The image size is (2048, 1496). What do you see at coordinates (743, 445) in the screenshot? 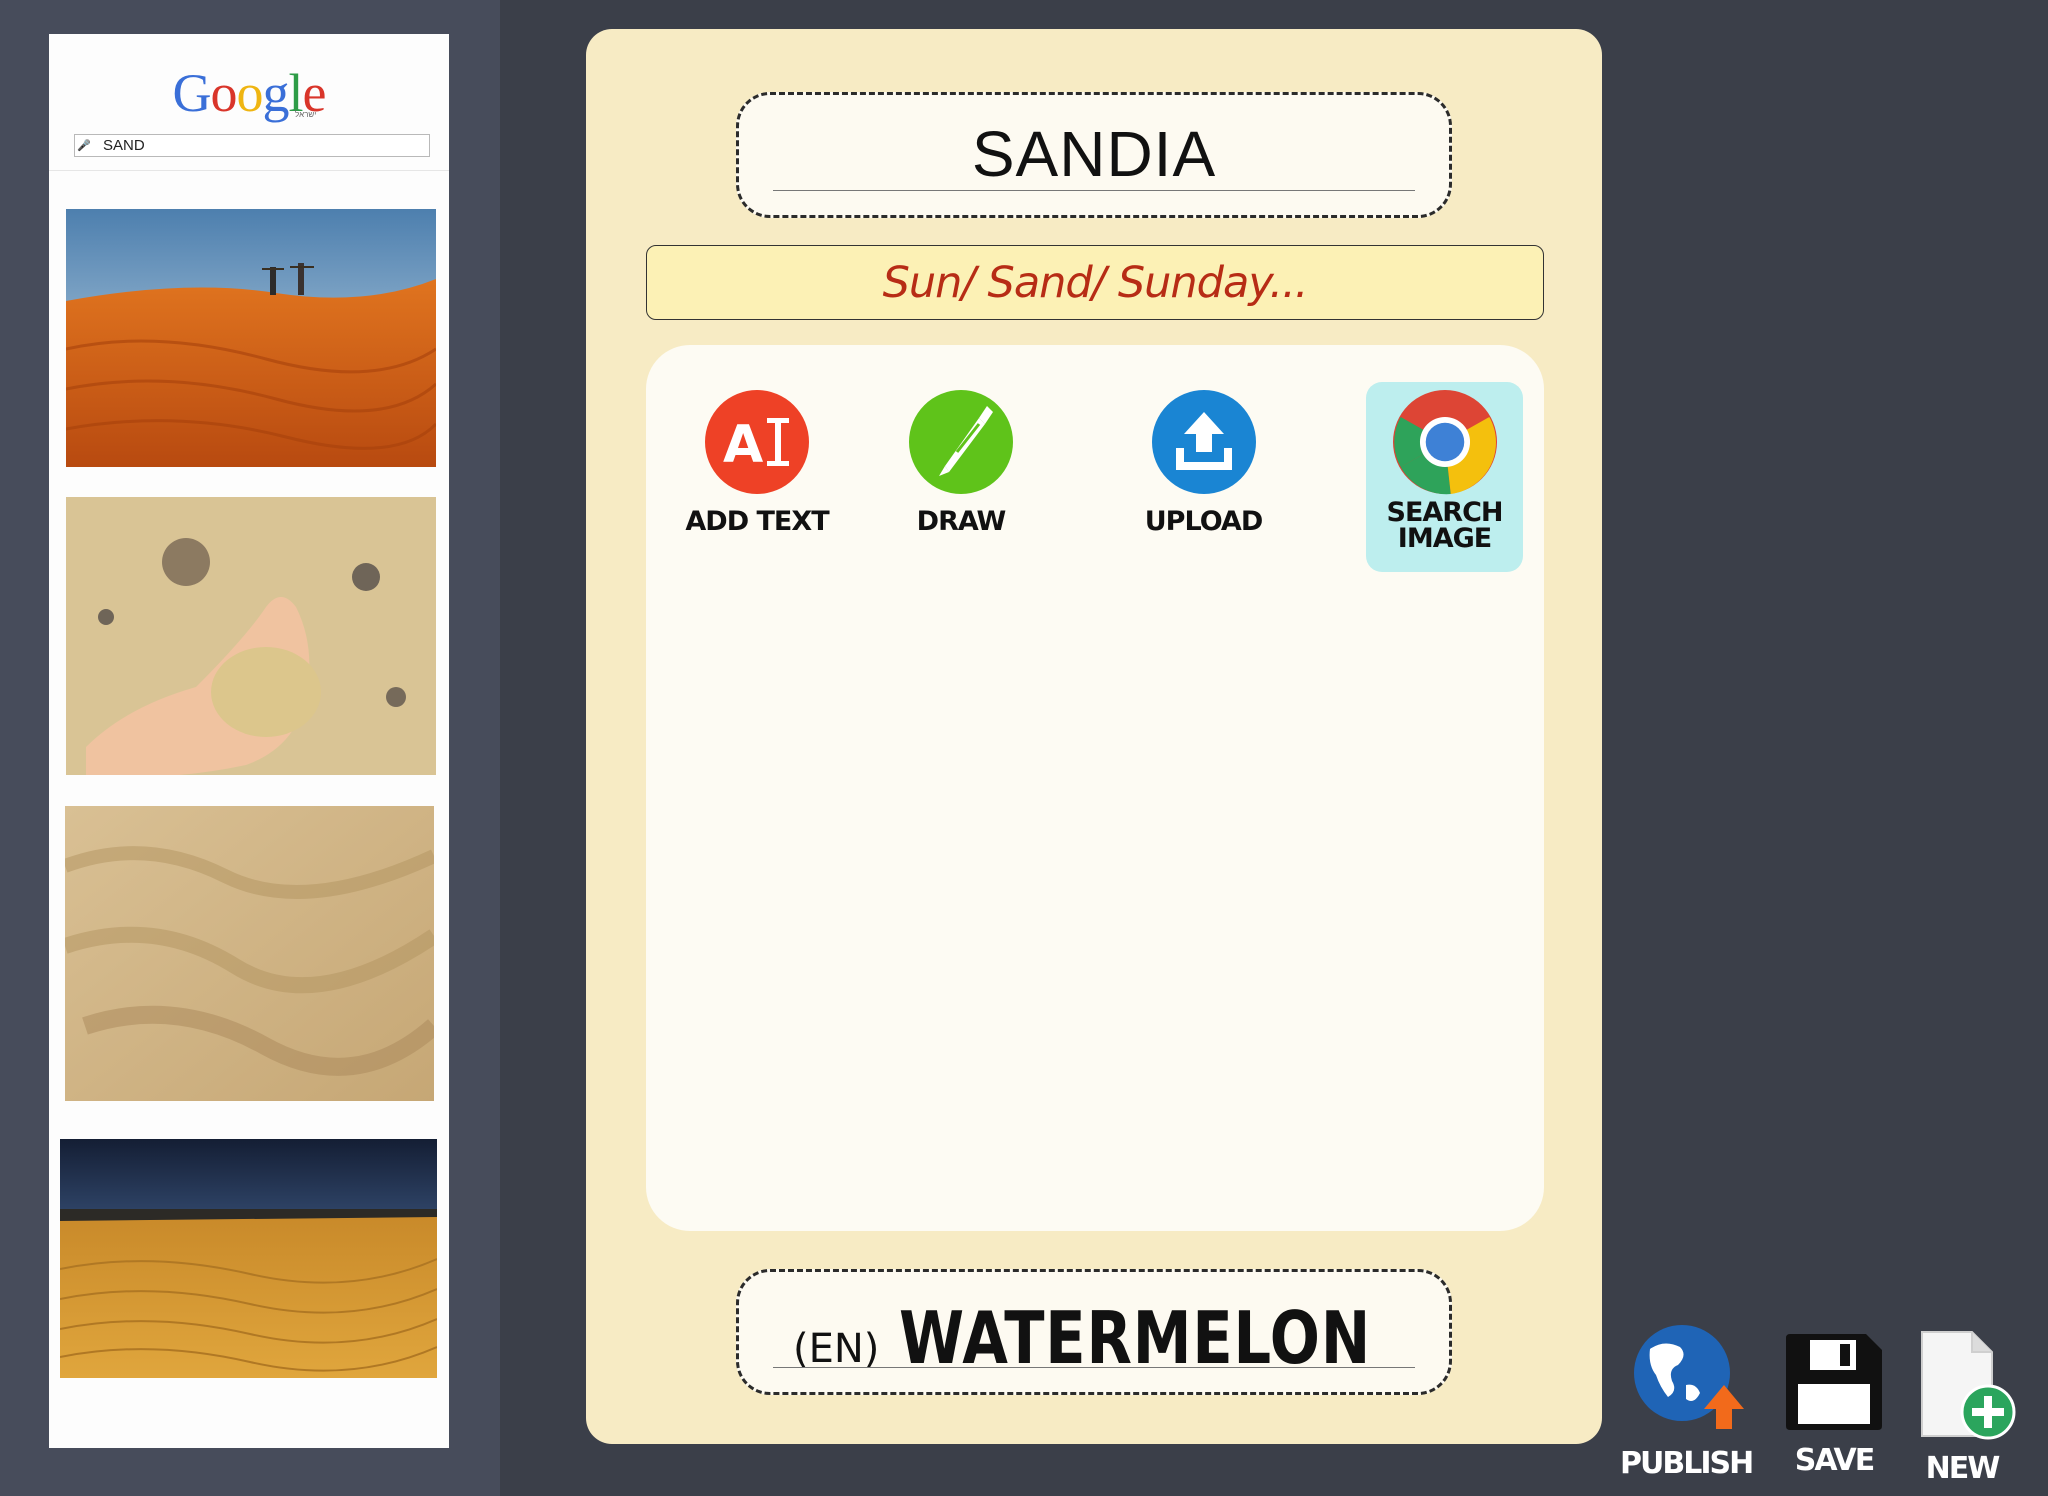
I see `svg-text: A` at bounding box center [743, 445].